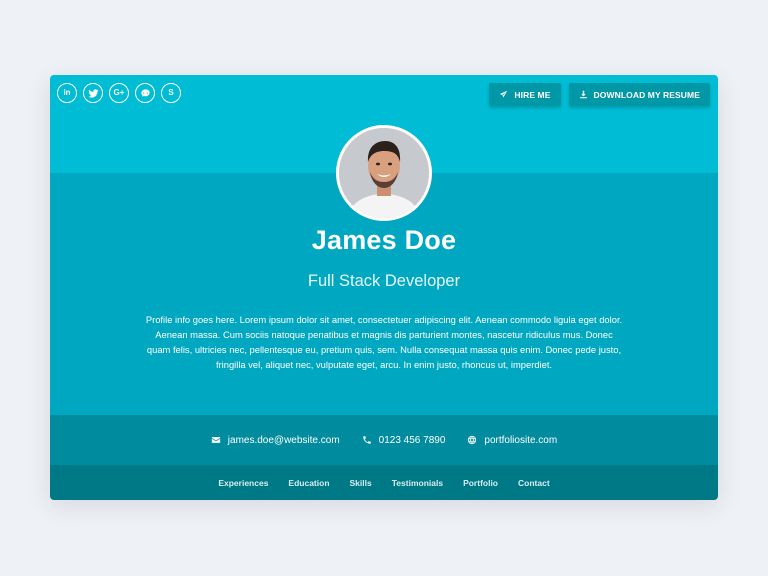 Image resolution: width=768 pixels, height=576 pixels. I want to click on nav-item-testimonials: Testimonials, so click(417, 483).